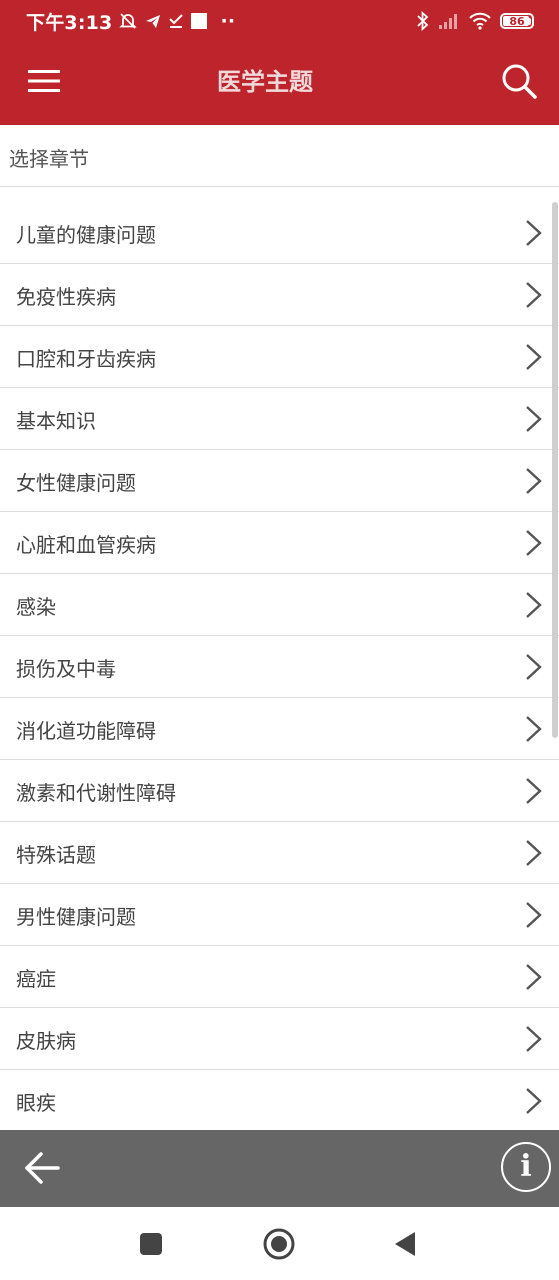  Describe the element at coordinates (56, 855) in the screenshot. I see `topic-label: 特殊话题` at that location.